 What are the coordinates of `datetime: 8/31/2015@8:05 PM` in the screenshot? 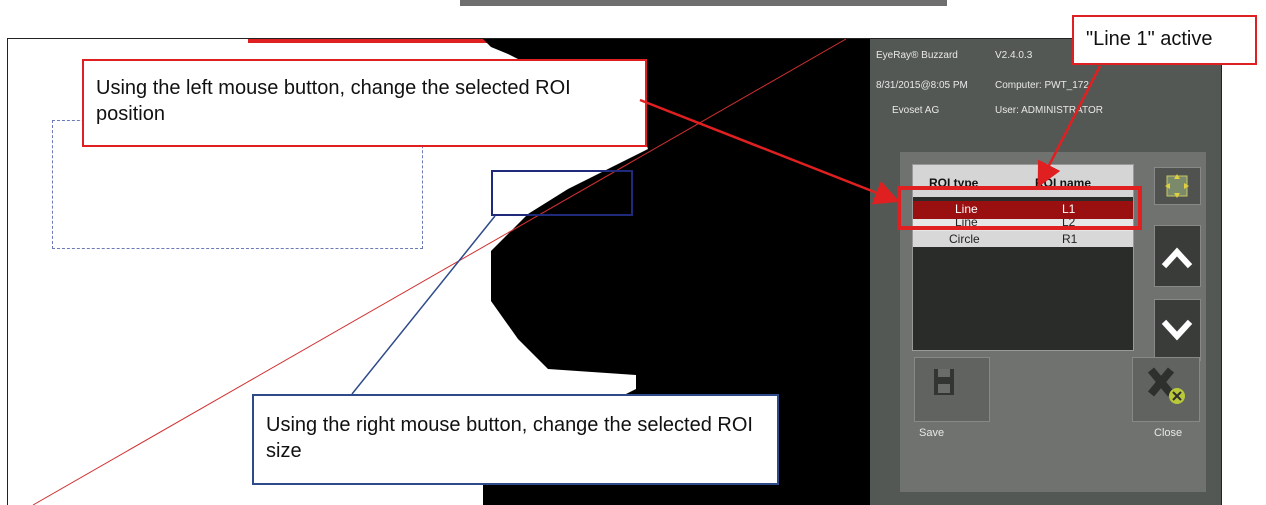 It's located at (922, 85).